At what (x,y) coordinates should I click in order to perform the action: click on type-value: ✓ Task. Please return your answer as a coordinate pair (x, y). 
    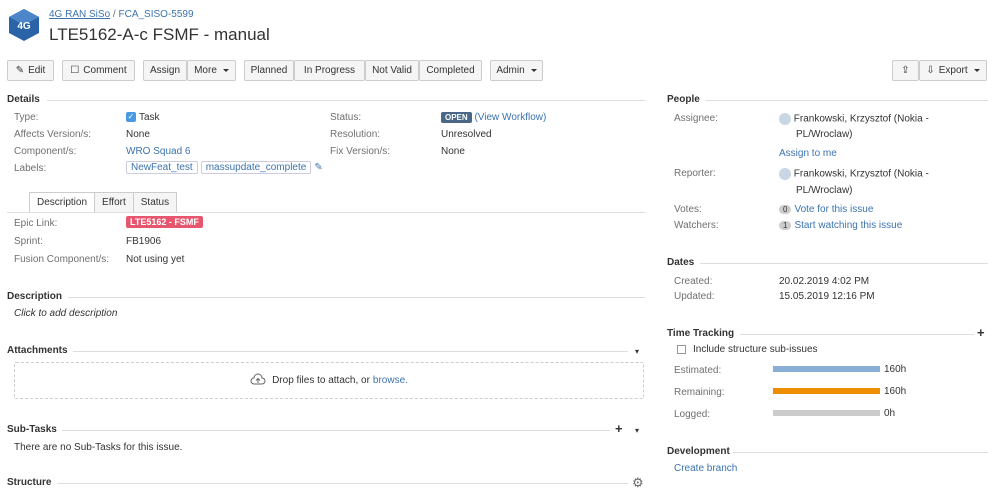
    Looking at the image, I should click on (143, 117).